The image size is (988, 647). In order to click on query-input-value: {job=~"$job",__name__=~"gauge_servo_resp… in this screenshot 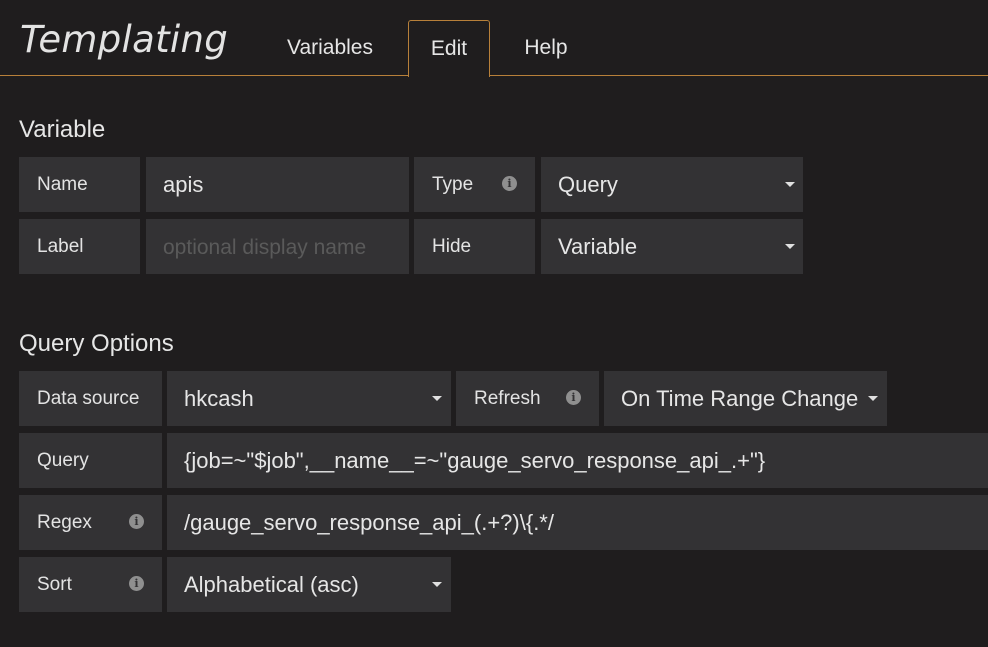, I will do `click(475, 460)`.